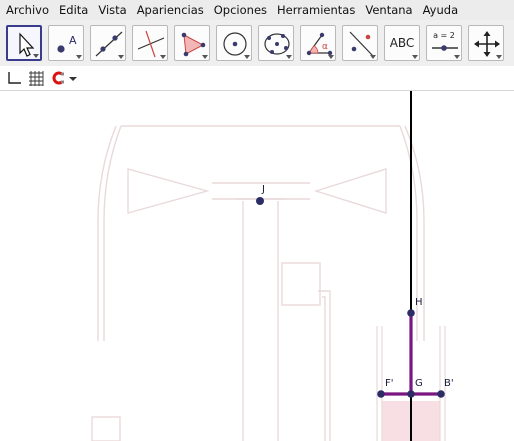 The height and width of the screenshot is (441, 514). What do you see at coordinates (260, 321) in the screenshot?
I see `pump-post` at bounding box center [260, 321].